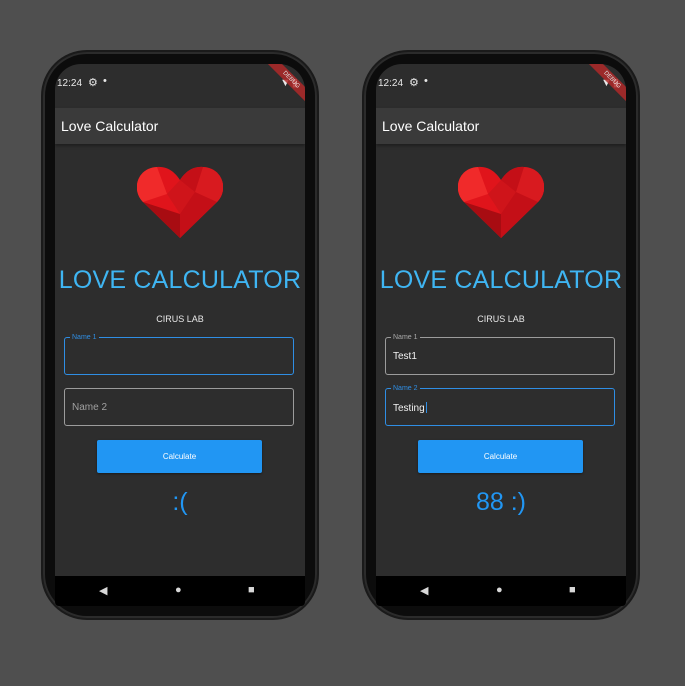 The image size is (685, 686). What do you see at coordinates (405, 356) in the screenshot?
I see `name1-value: Test1` at bounding box center [405, 356].